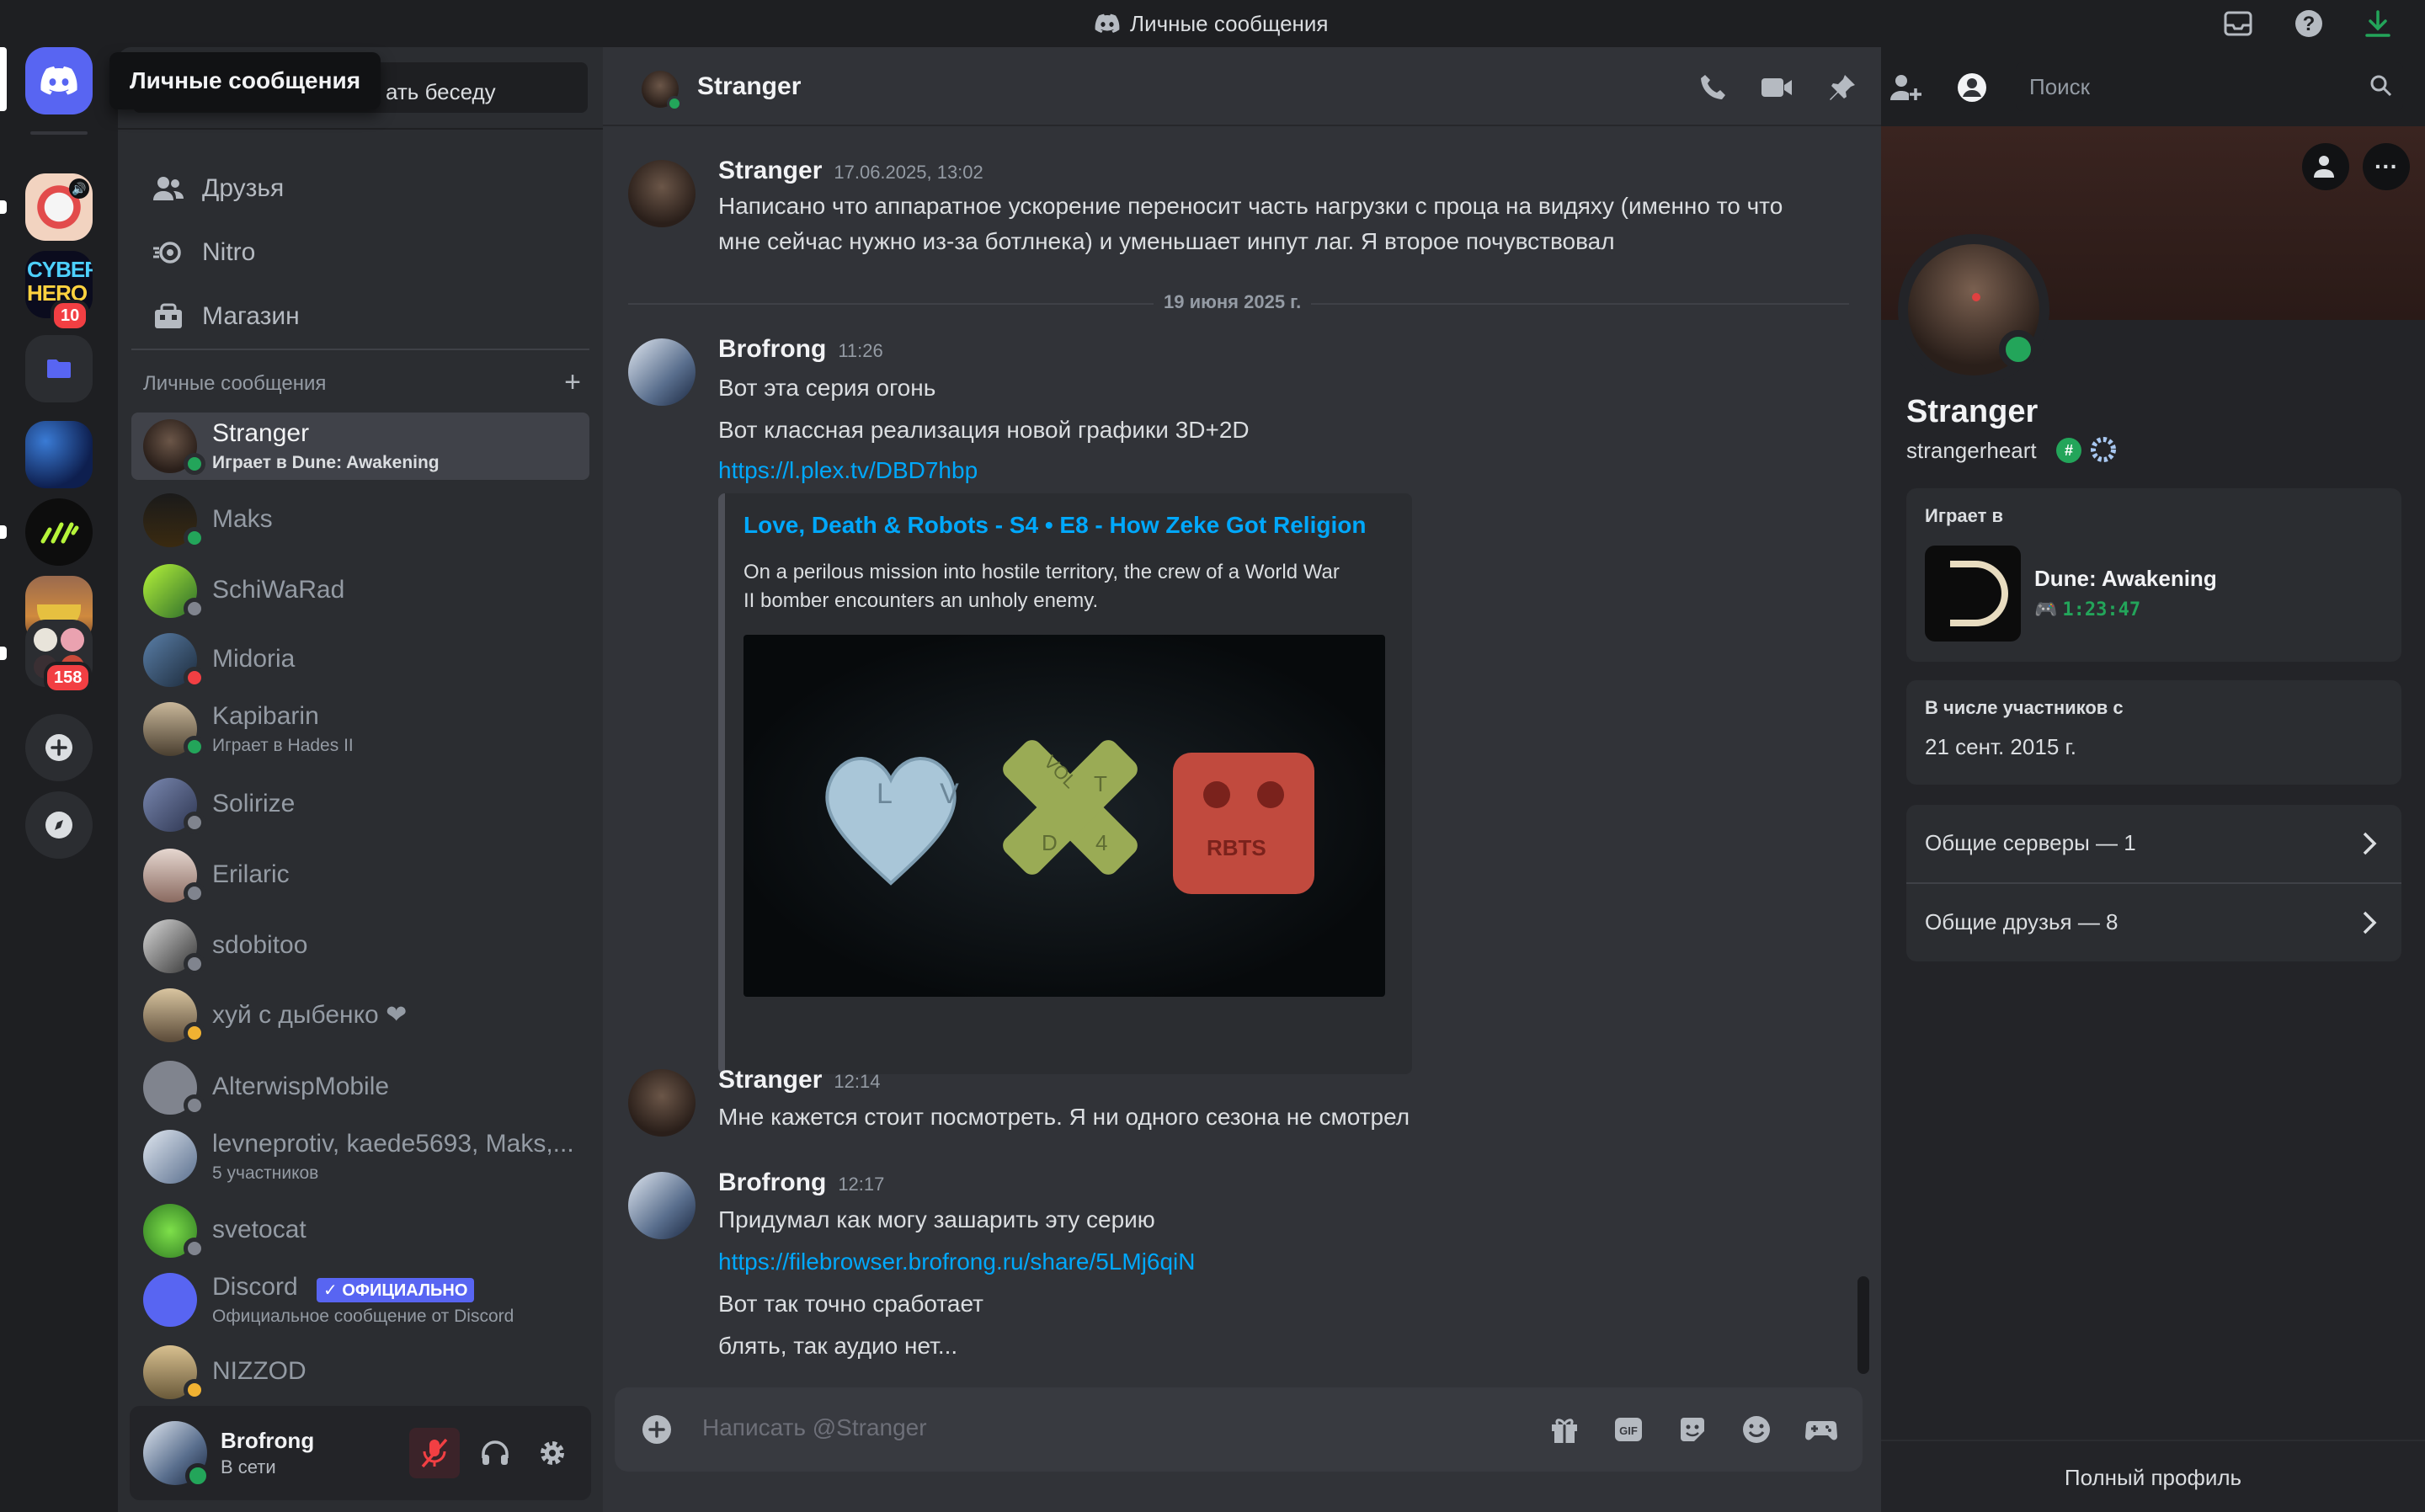  What do you see at coordinates (1712, 88) in the screenshot?
I see `voice-call-icon` at bounding box center [1712, 88].